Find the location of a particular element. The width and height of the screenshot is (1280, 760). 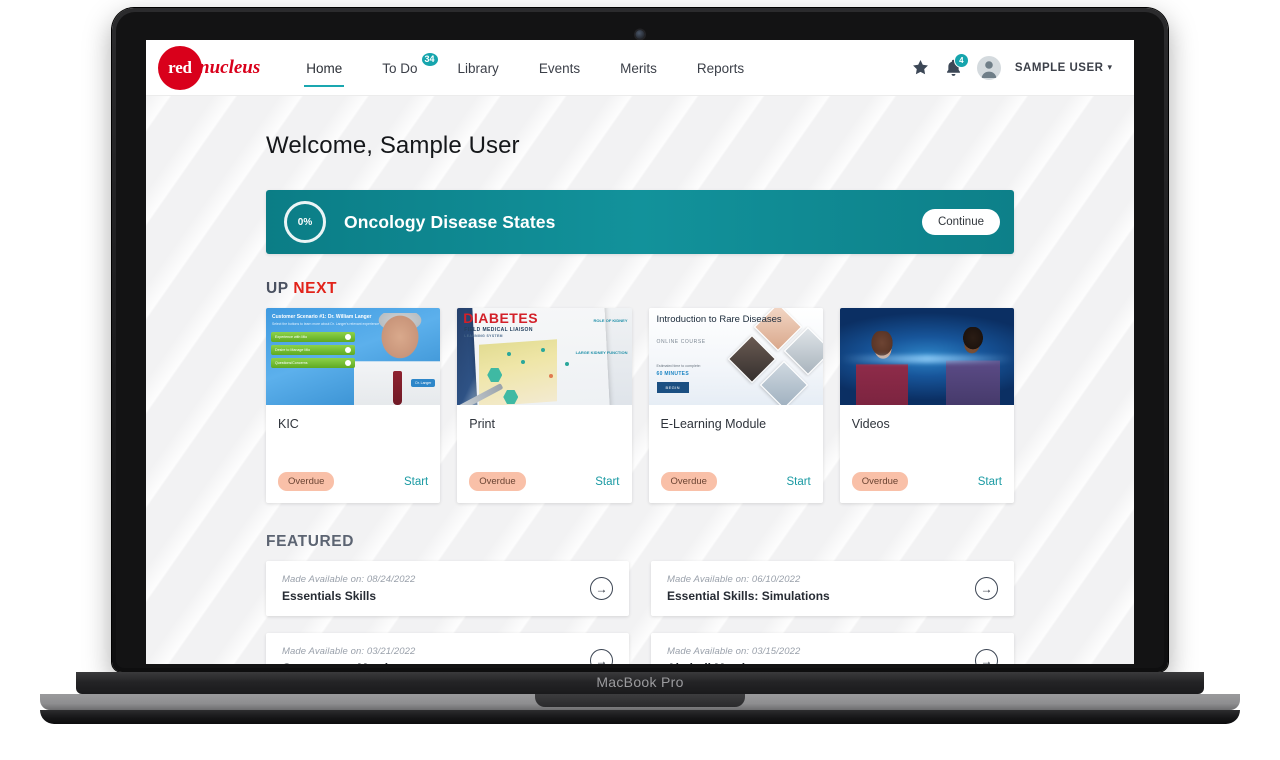

thumb-accordion-bar: Experience with Mio is located at coordinates (313, 337).